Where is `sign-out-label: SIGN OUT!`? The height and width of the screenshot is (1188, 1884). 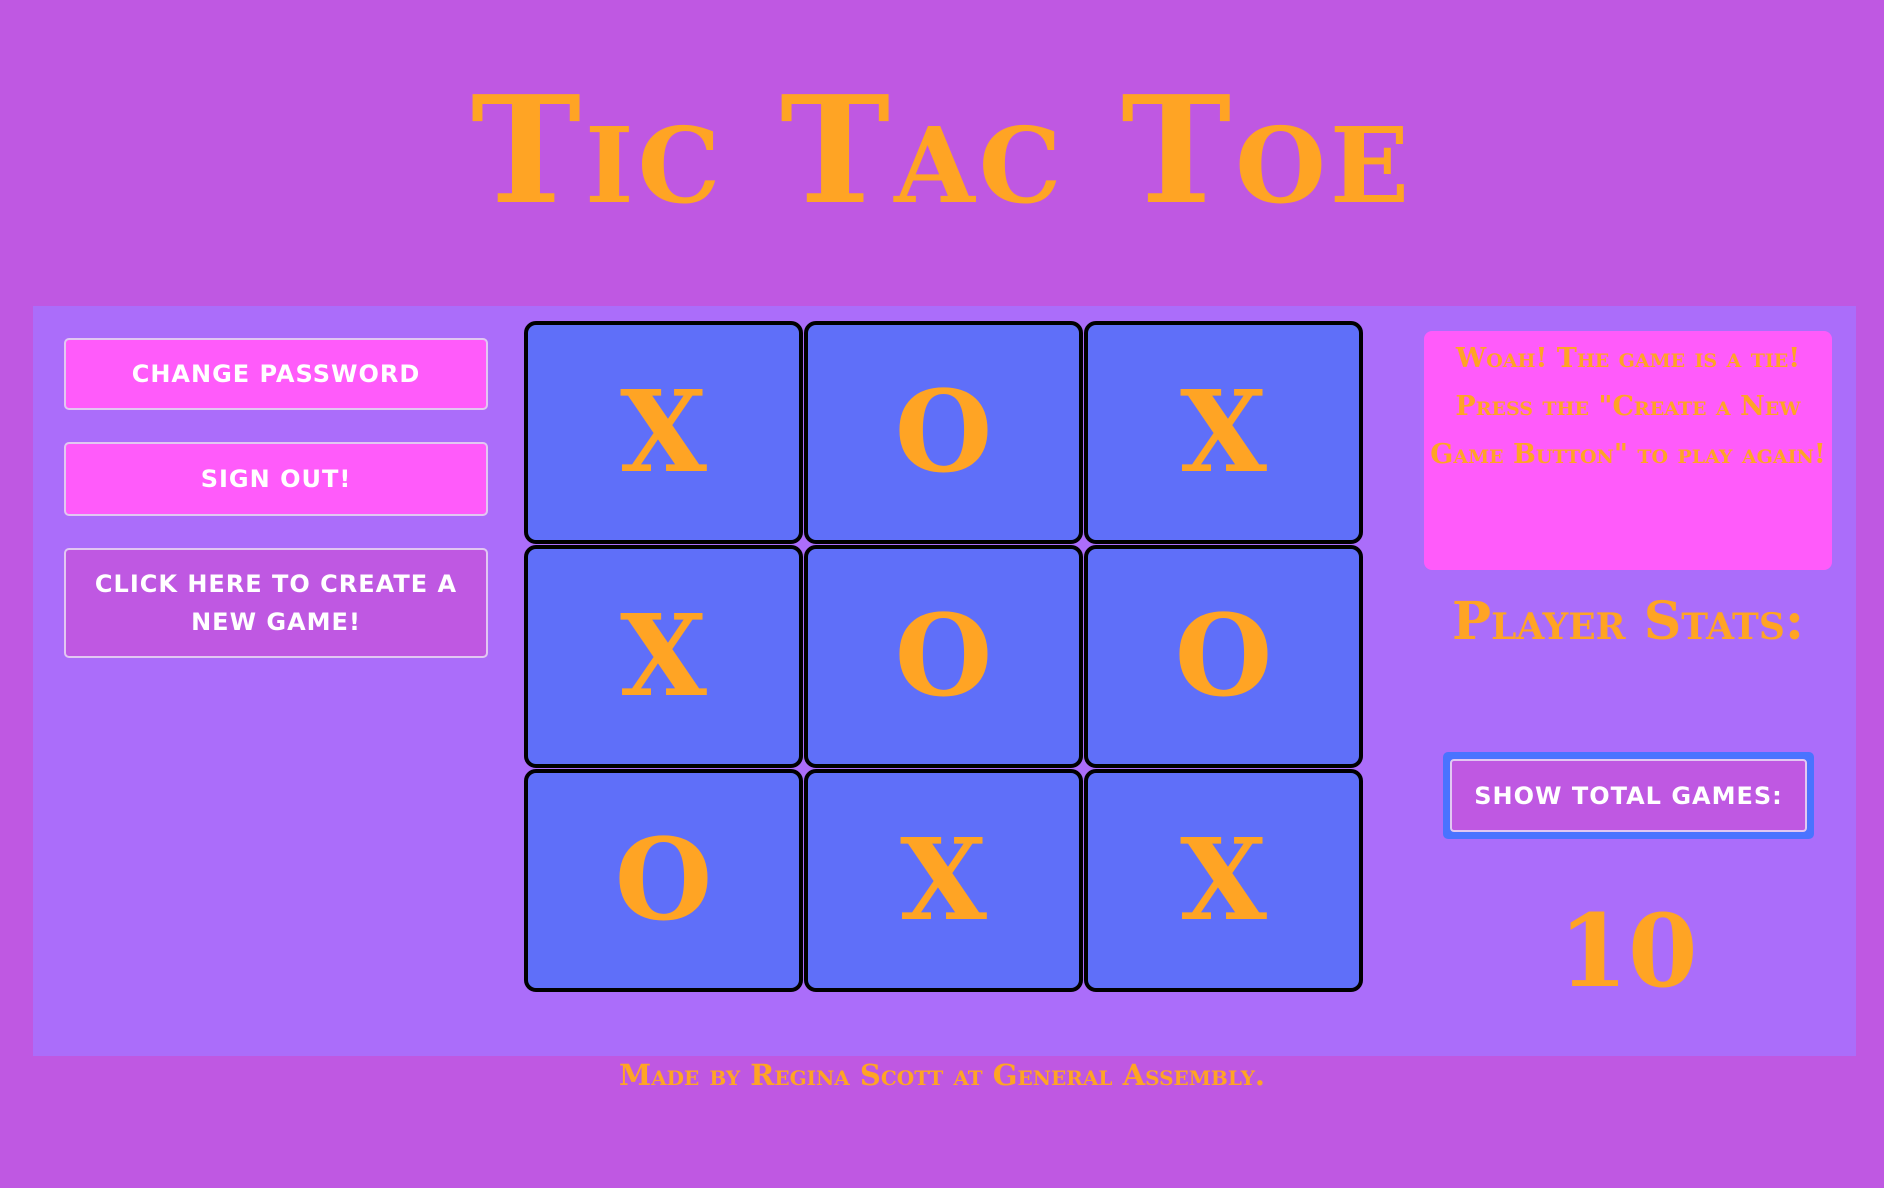 sign-out-label: SIGN OUT! is located at coordinates (276, 479).